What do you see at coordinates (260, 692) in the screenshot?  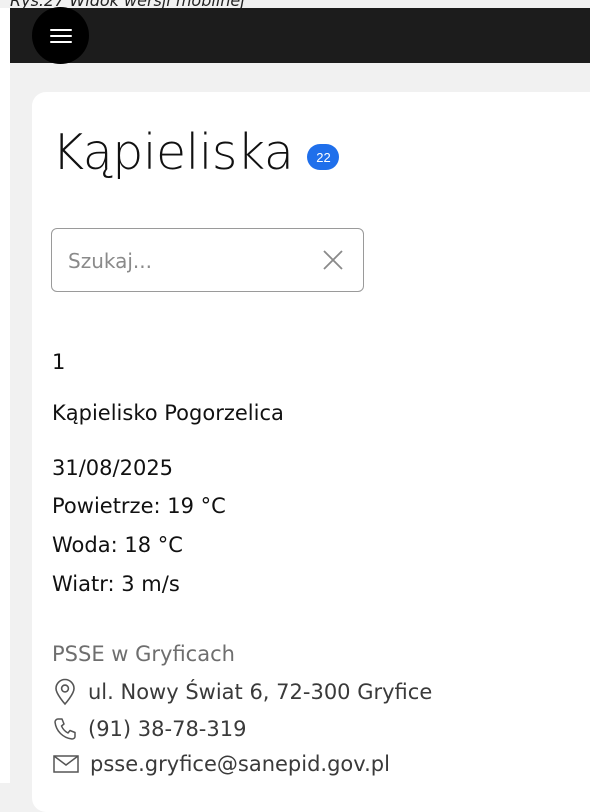 I see `address-text: ul. Nowy Świat 6, 72-300 Gryfice` at bounding box center [260, 692].